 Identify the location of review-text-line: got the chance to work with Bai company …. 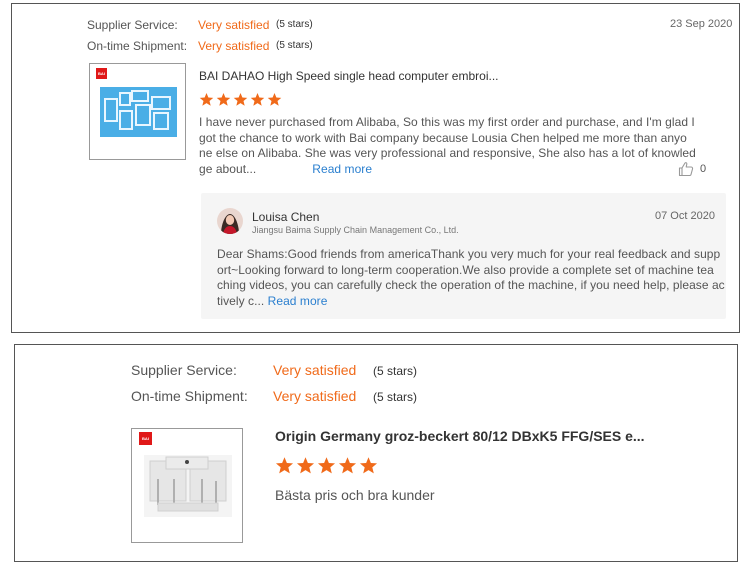
(443, 137).